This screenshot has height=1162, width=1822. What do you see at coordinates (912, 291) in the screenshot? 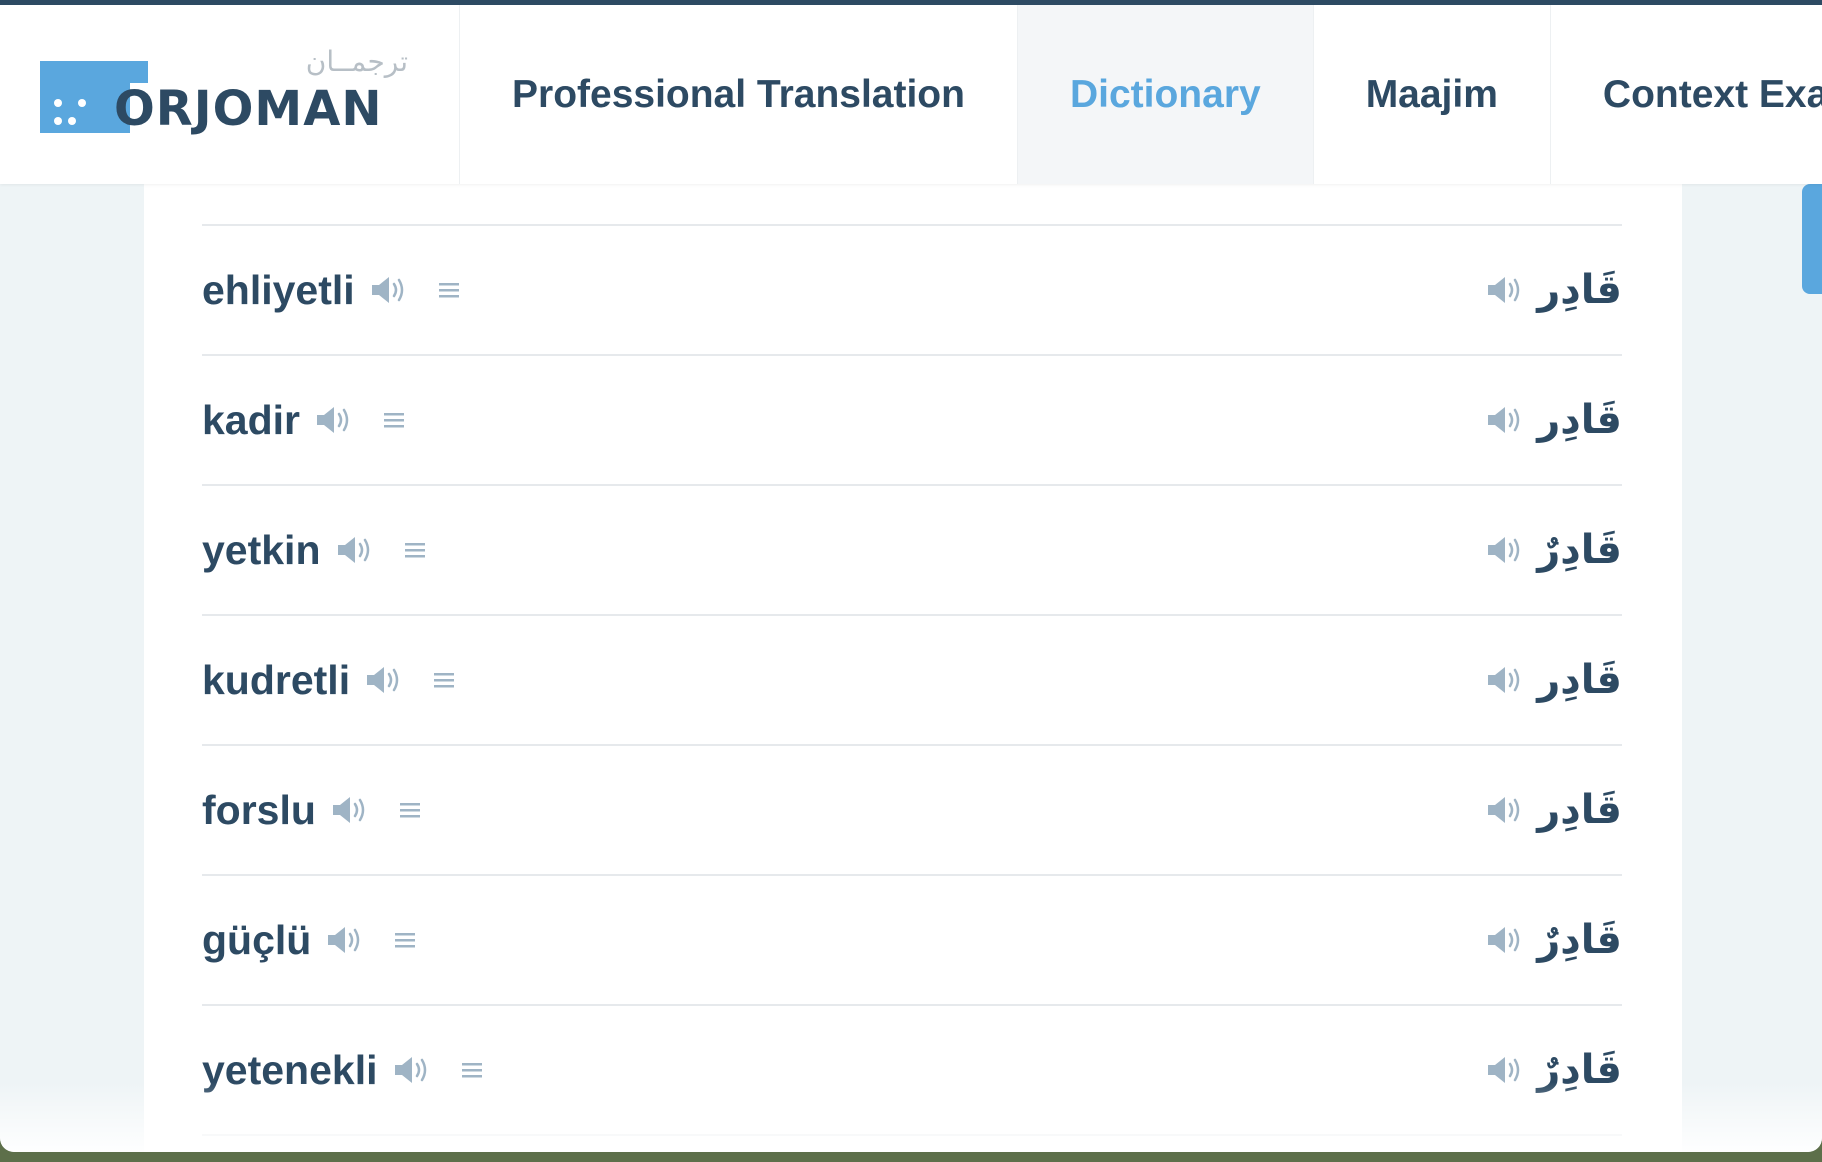
I see `translation-row: ehliyetli قَادِر` at bounding box center [912, 291].